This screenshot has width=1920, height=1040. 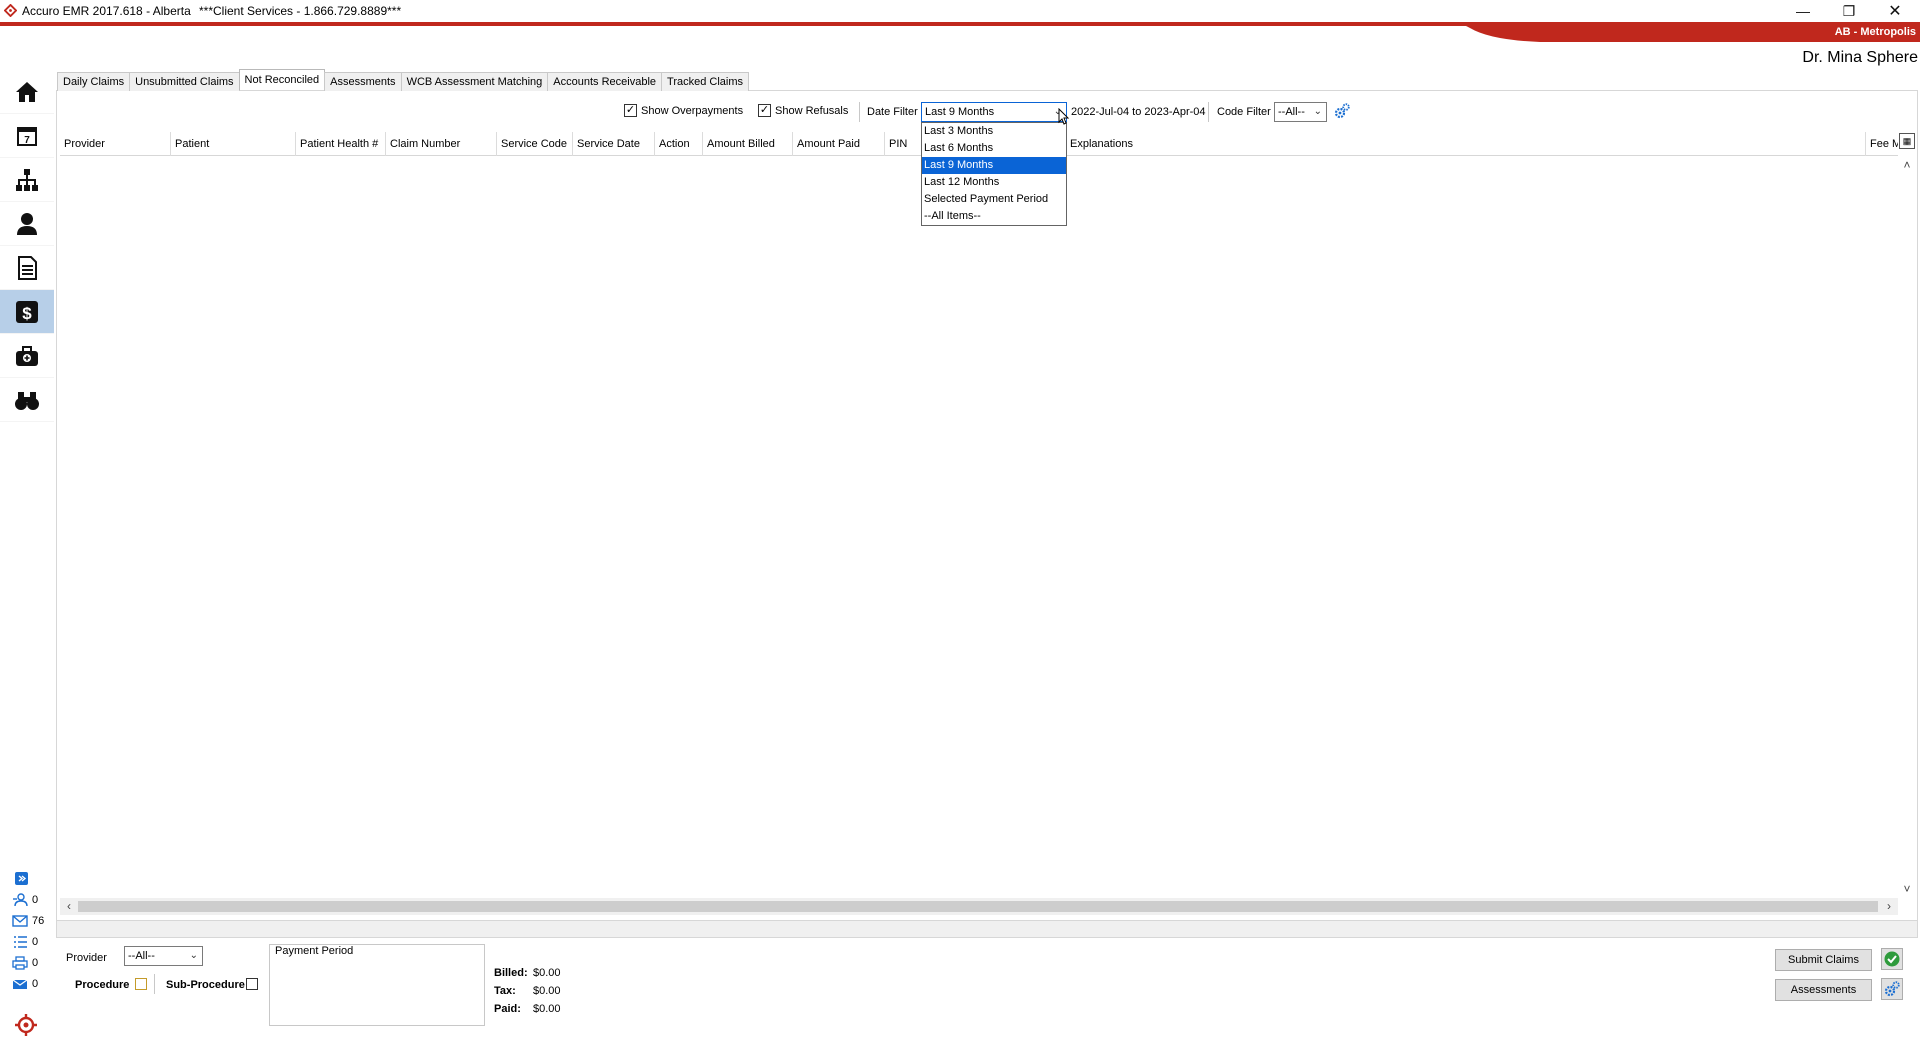 I want to click on column-header: Amount Paid, so click(x=839, y=144).